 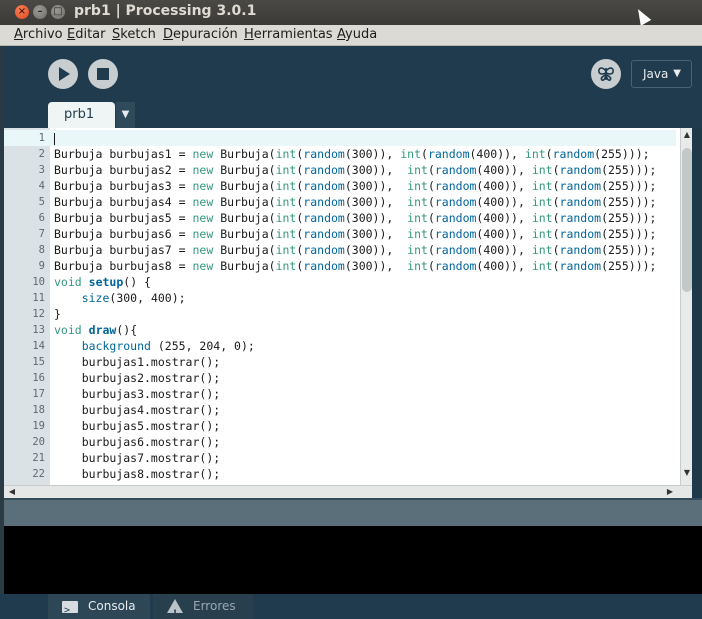 I want to click on tab-prb1: prb1, so click(x=81, y=115).